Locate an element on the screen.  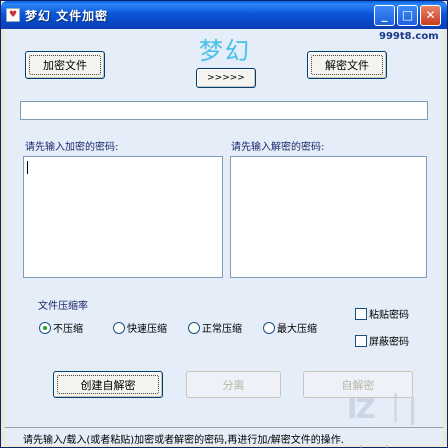
window-title: 梦幻 文件加密 is located at coordinates (67, 16).